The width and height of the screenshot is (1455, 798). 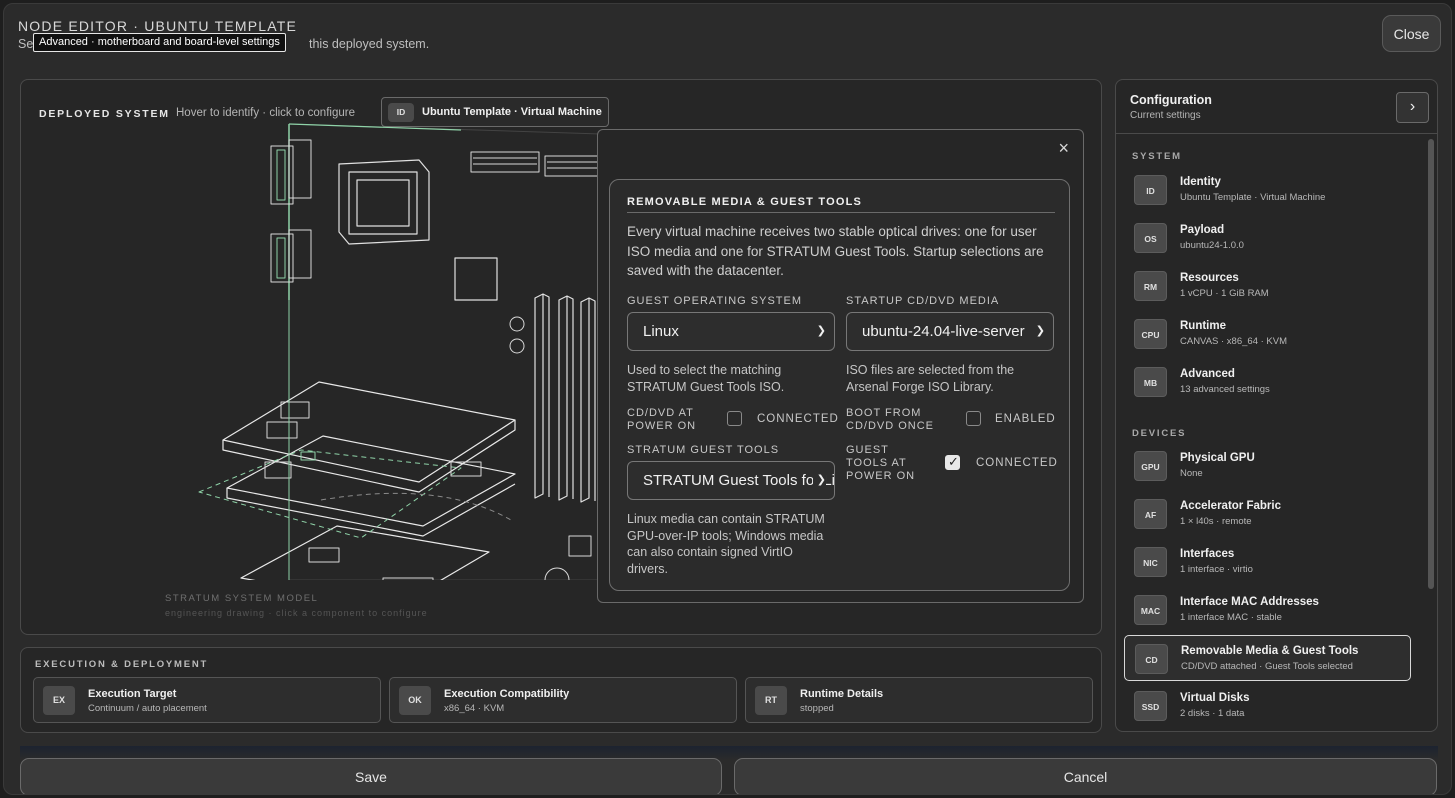 I want to click on execution-title: EXECUTION & DEPLOYMENT, so click(x=122, y=664).